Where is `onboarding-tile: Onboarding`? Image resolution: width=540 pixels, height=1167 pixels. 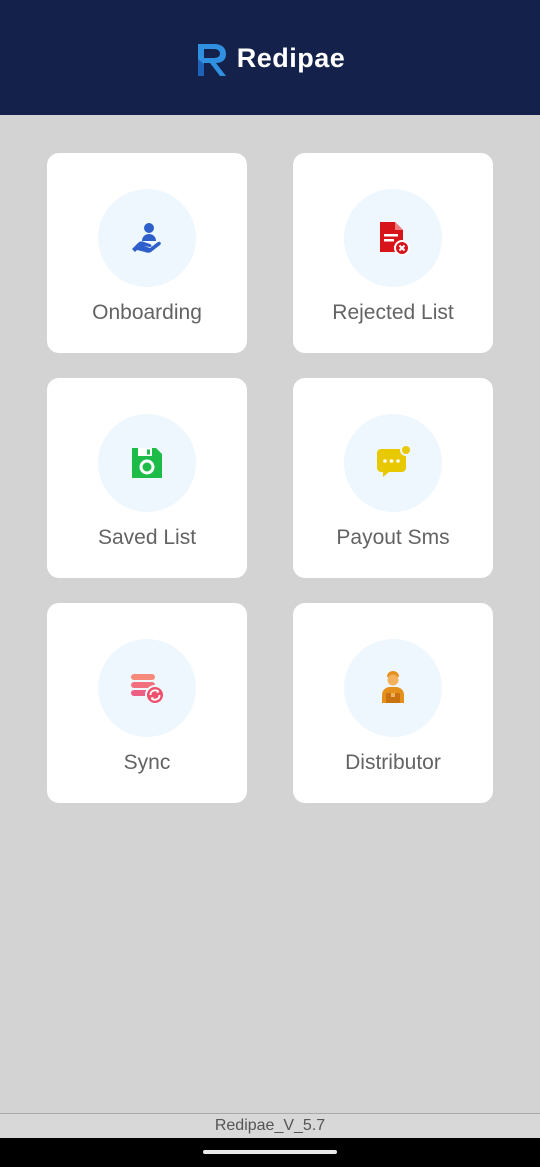 onboarding-tile: Onboarding is located at coordinates (147, 253).